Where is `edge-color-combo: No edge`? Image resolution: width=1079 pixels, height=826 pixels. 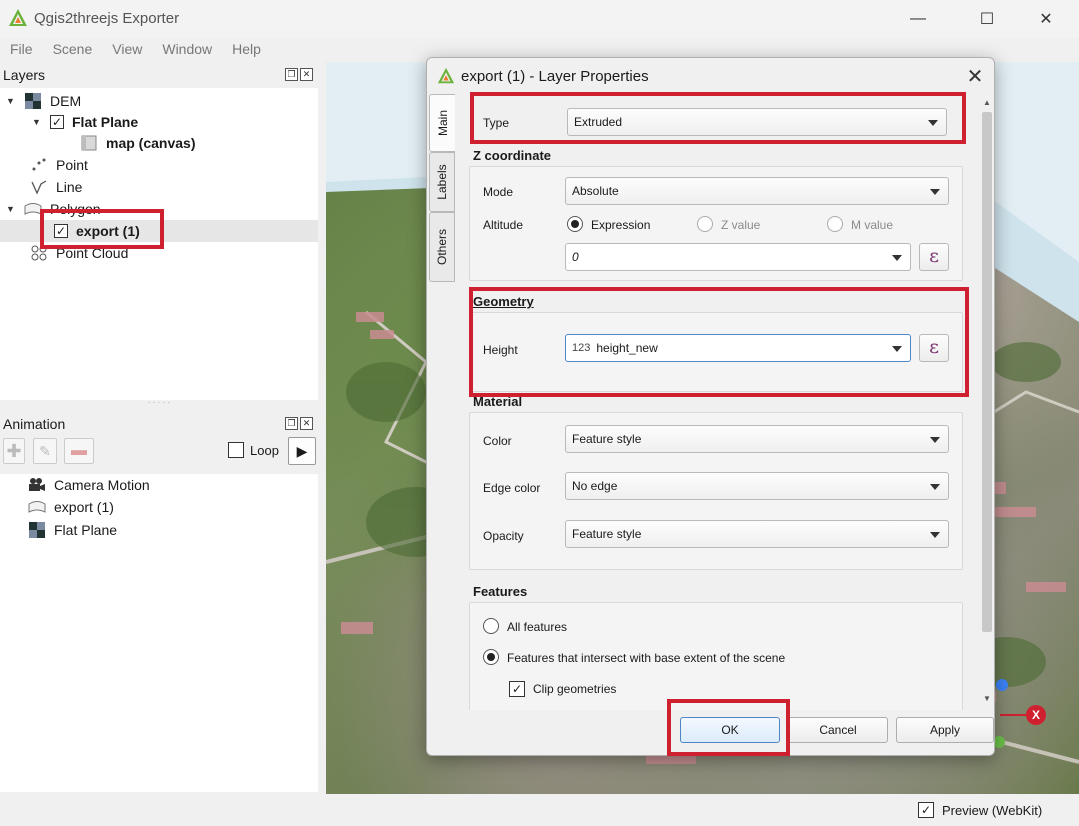
edge-color-combo: No edge is located at coordinates (757, 486).